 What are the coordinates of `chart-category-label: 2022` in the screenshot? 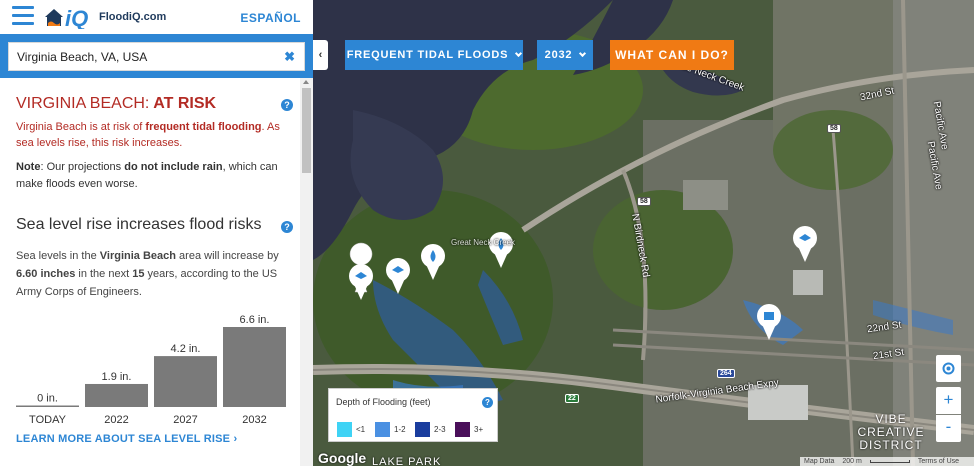 It's located at (116, 420).